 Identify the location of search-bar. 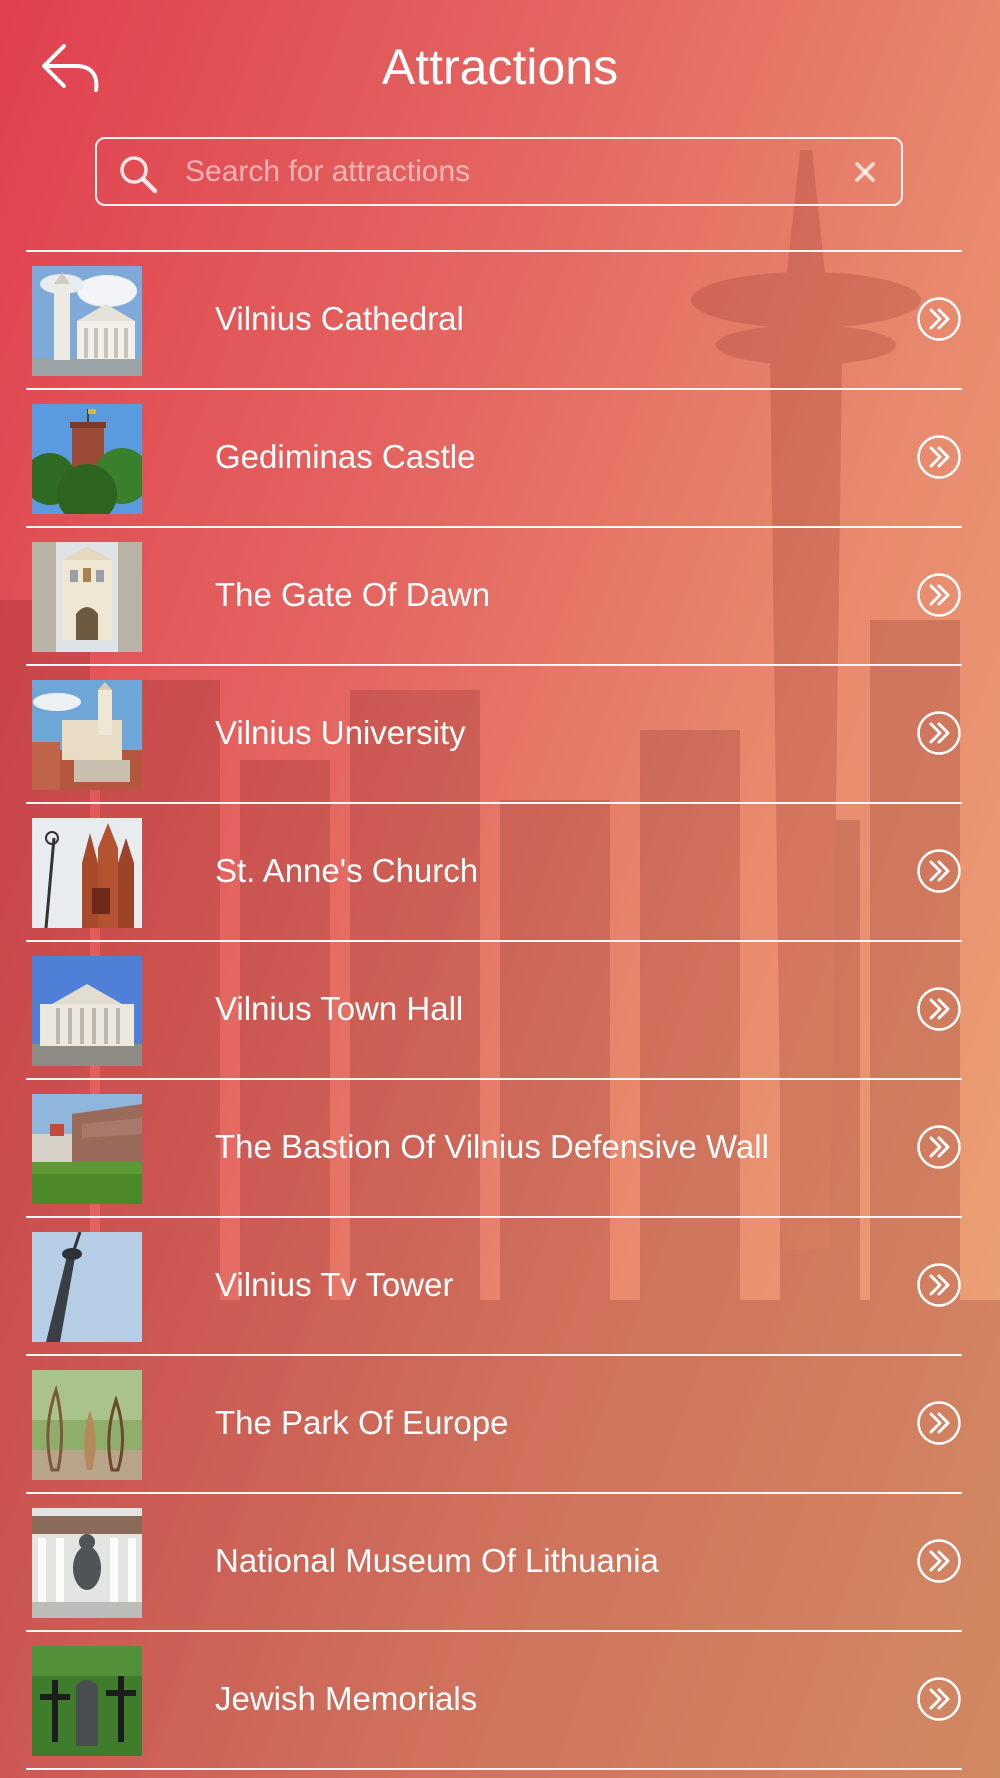
(499, 171).